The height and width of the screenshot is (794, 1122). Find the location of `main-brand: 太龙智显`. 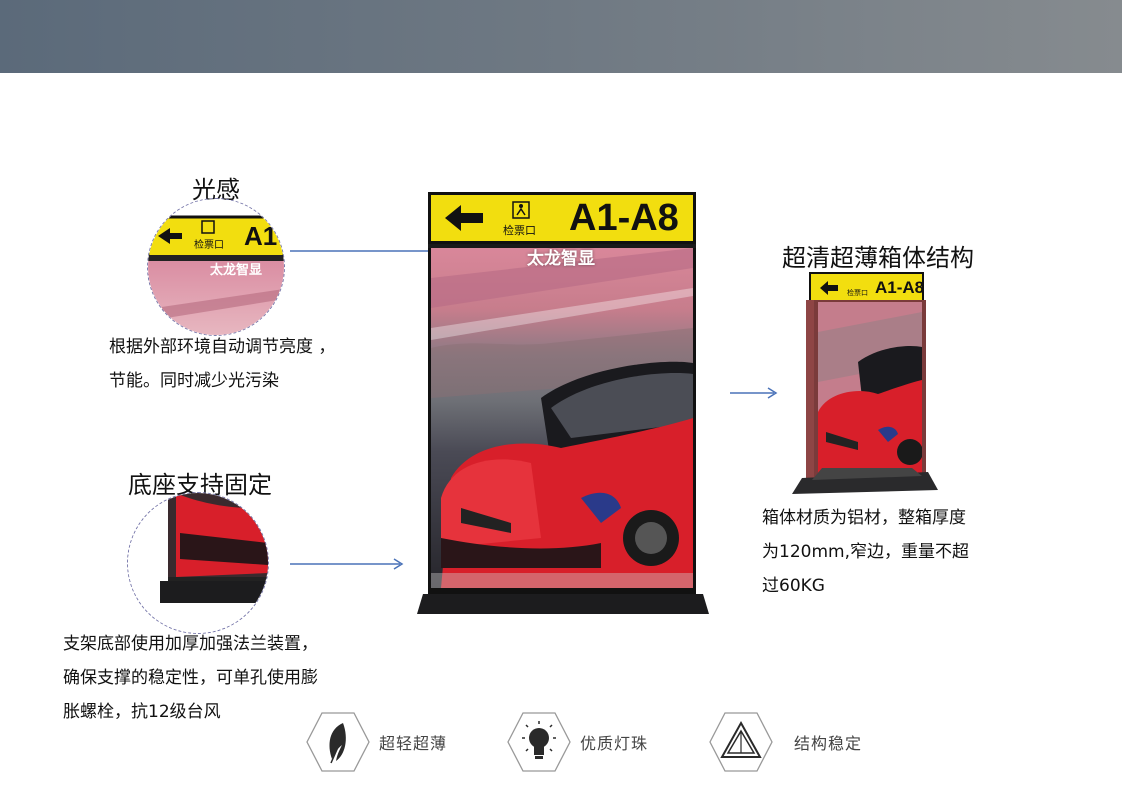

main-brand: 太龙智显 is located at coordinates (561, 259).